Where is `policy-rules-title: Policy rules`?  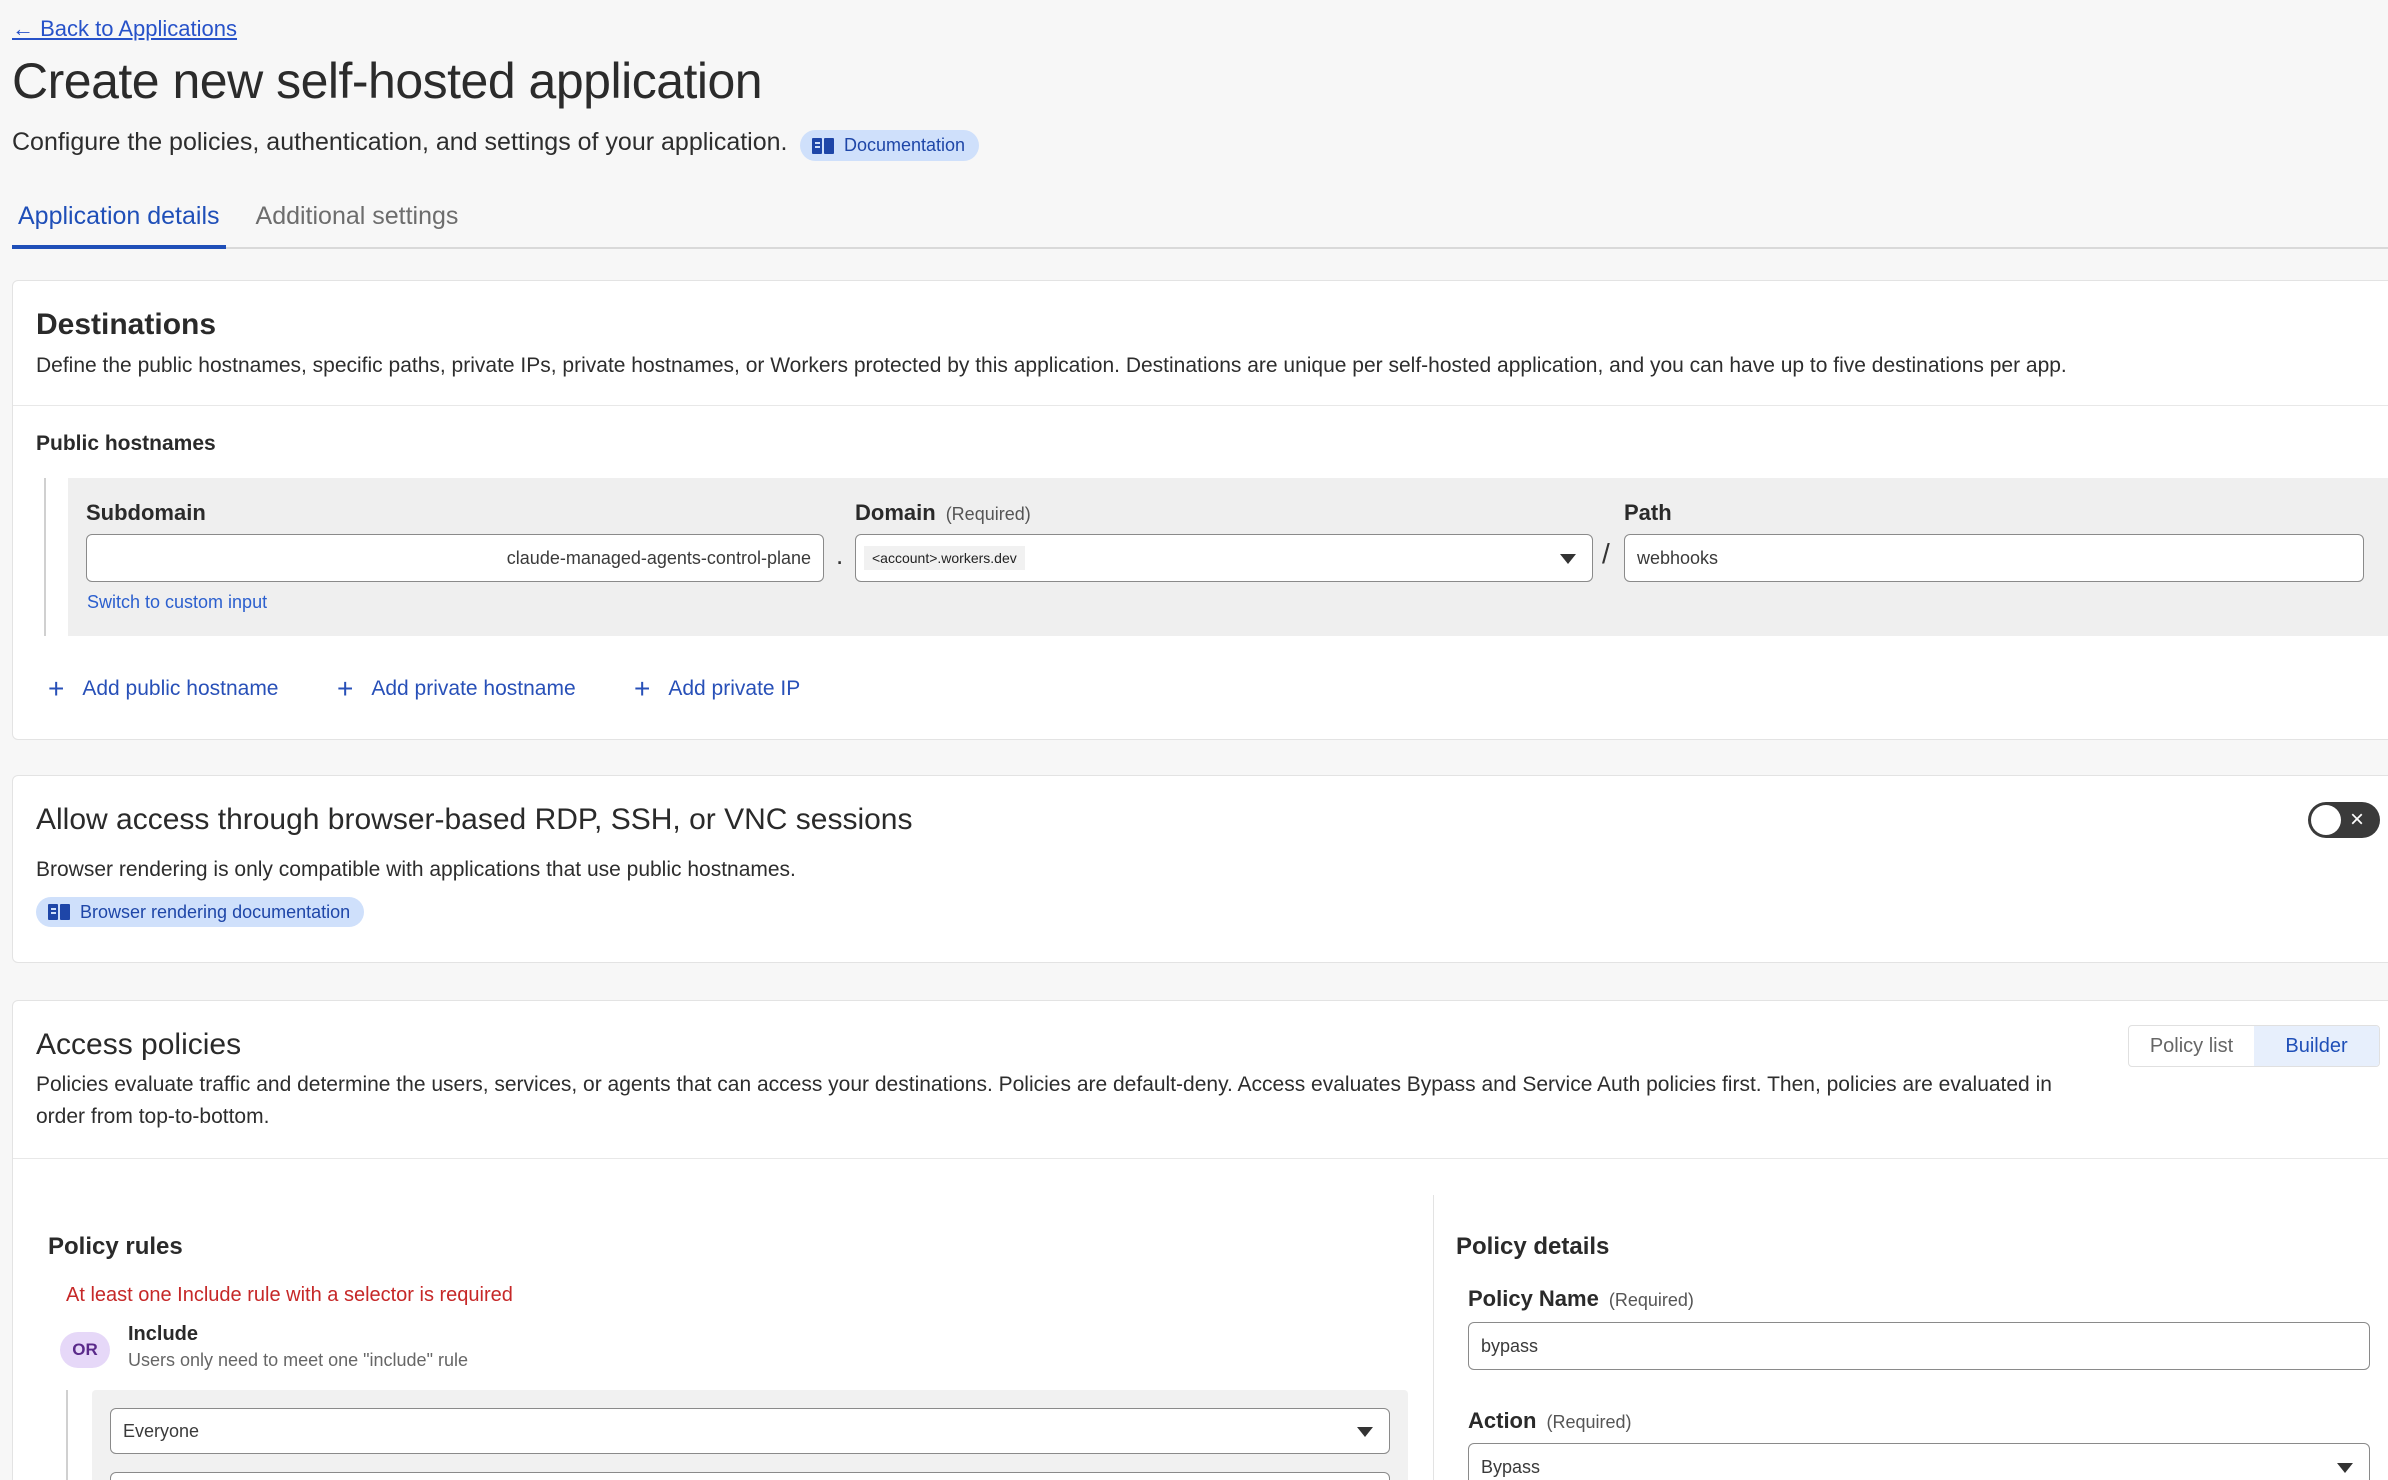
policy-rules-title: Policy rules is located at coordinates (115, 1246).